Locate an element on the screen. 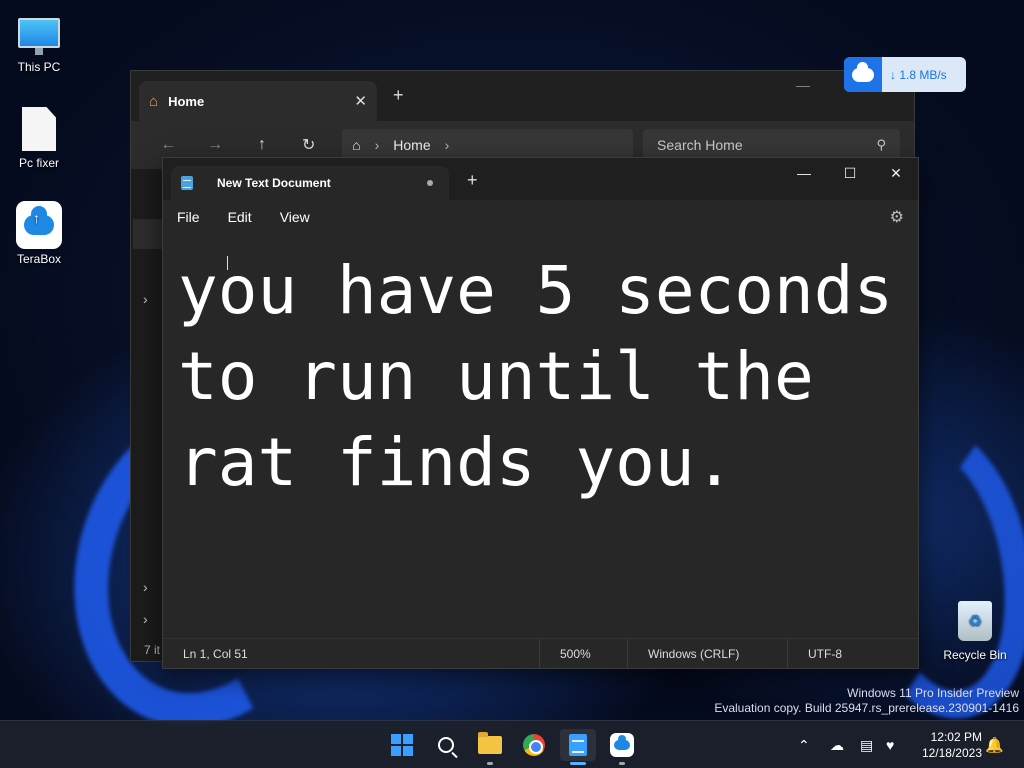 The image size is (1024, 768). forward-arrow-icon: → is located at coordinates (215, 145).